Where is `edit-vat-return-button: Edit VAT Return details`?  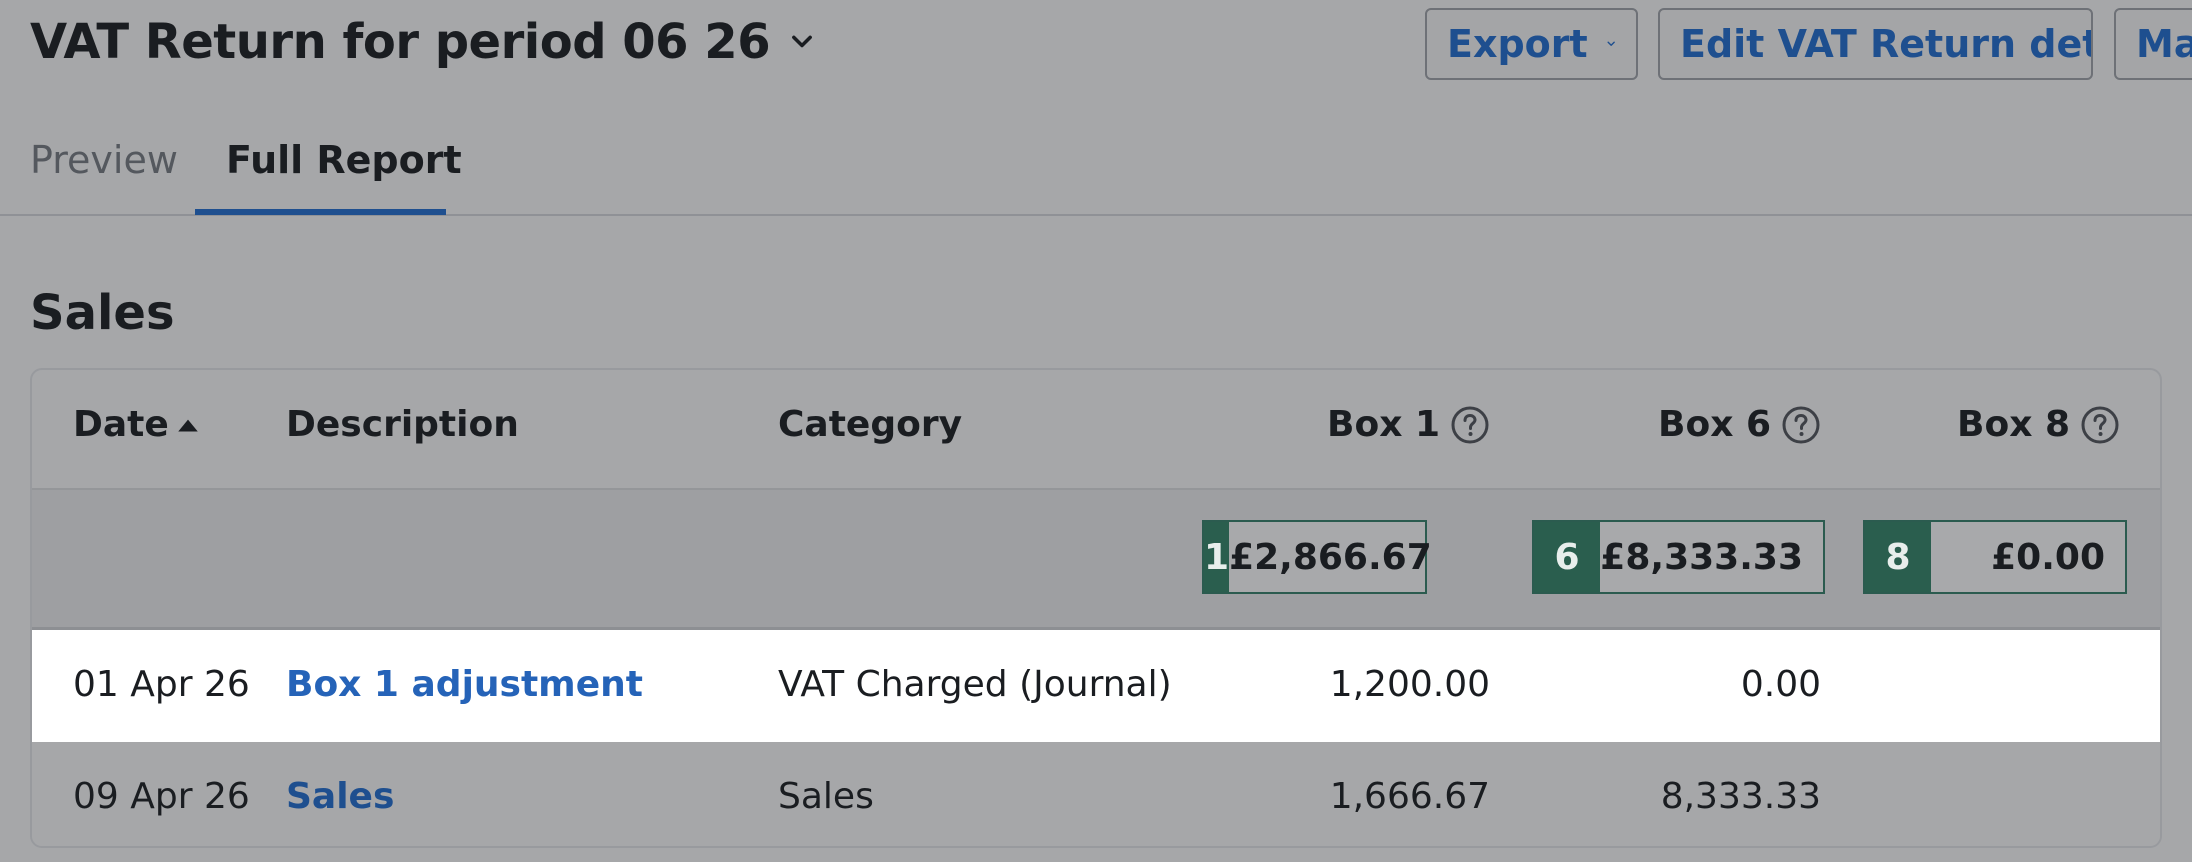 edit-vat-return-button: Edit VAT Return details is located at coordinates (1875, 44).